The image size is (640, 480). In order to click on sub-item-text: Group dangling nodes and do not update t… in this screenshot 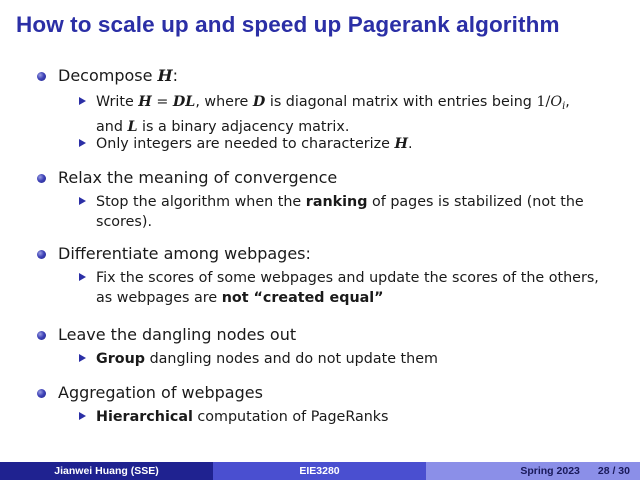, I will do `click(353, 359)`.